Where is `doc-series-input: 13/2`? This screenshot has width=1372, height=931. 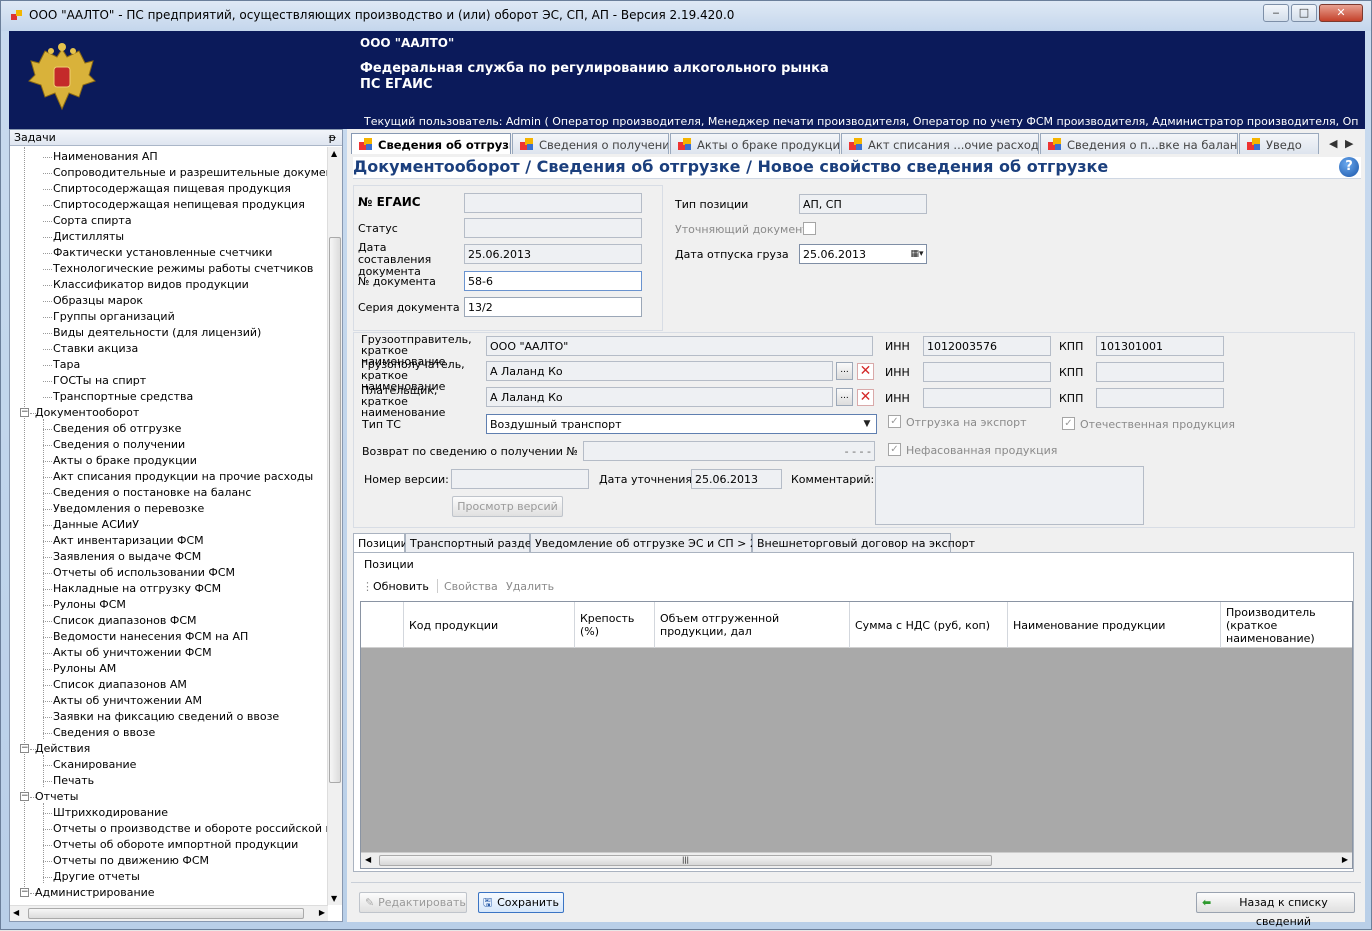
doc-series-input: 13/2 is located at coordinates (553, 307).